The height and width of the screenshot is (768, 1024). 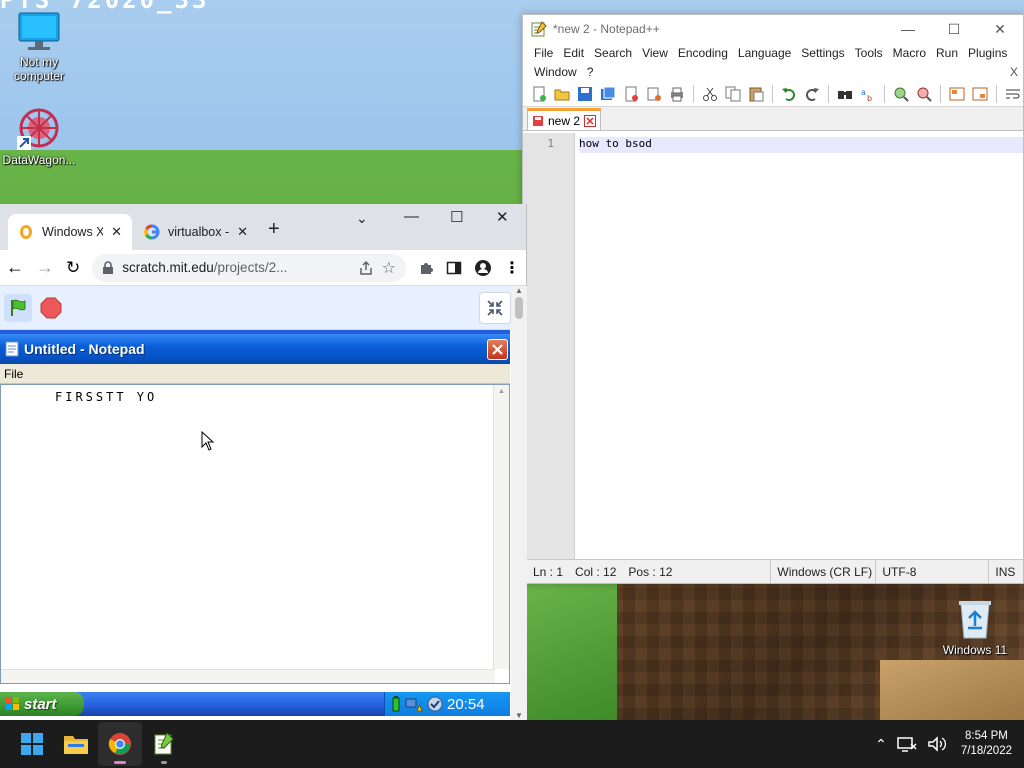 I want to click on new-tab-button: +, so click(x=274, y=229).